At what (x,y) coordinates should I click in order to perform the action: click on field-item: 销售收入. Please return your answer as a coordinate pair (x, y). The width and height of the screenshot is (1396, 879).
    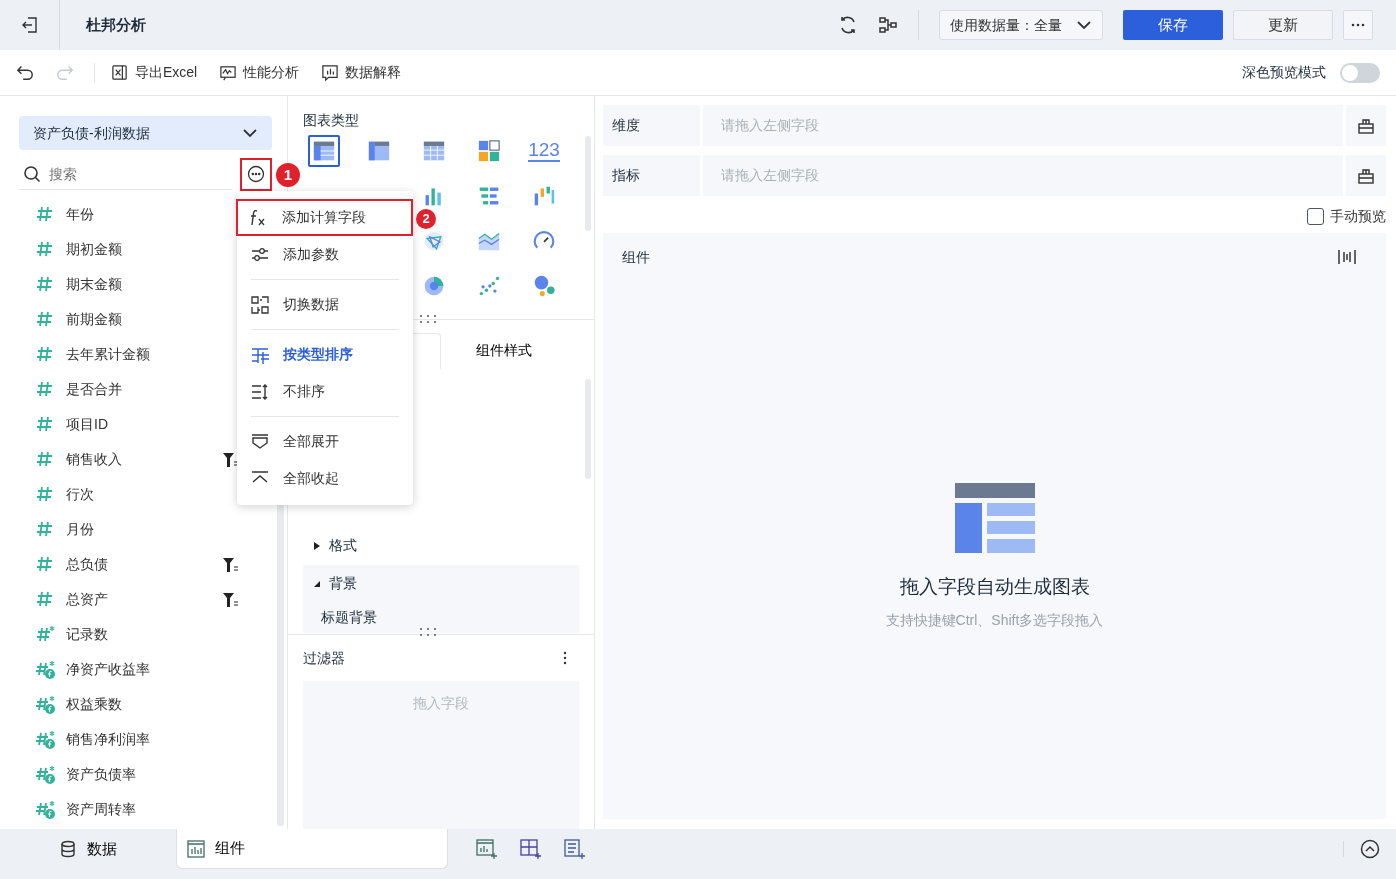
    Looking at the image, I should click on (144, 459).